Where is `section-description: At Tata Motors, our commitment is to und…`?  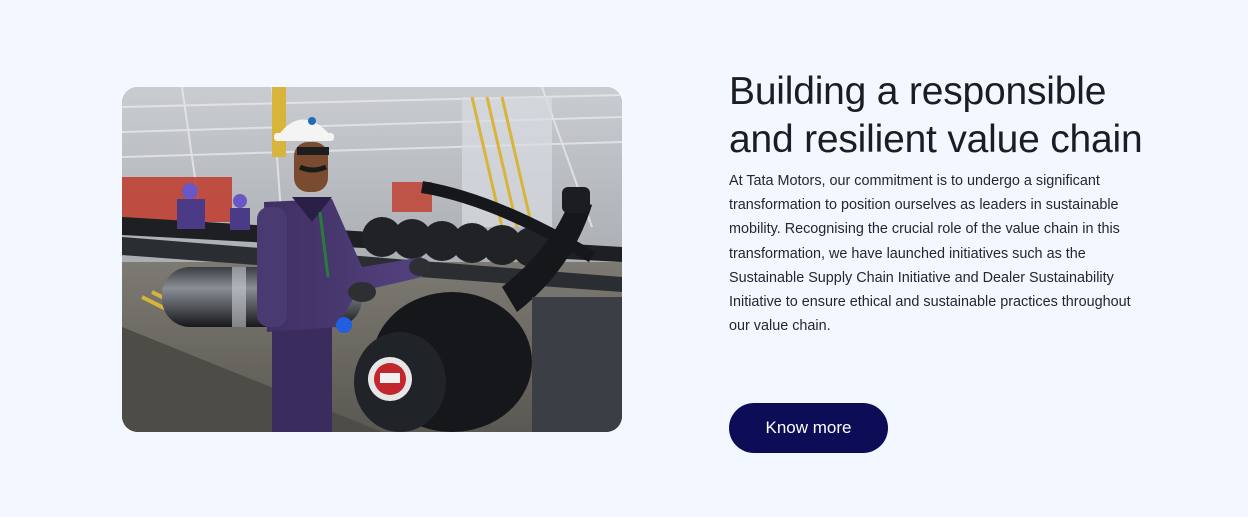 section-description: At Tata Motors, our commitment is to und… is located at coordinates (930, 254).